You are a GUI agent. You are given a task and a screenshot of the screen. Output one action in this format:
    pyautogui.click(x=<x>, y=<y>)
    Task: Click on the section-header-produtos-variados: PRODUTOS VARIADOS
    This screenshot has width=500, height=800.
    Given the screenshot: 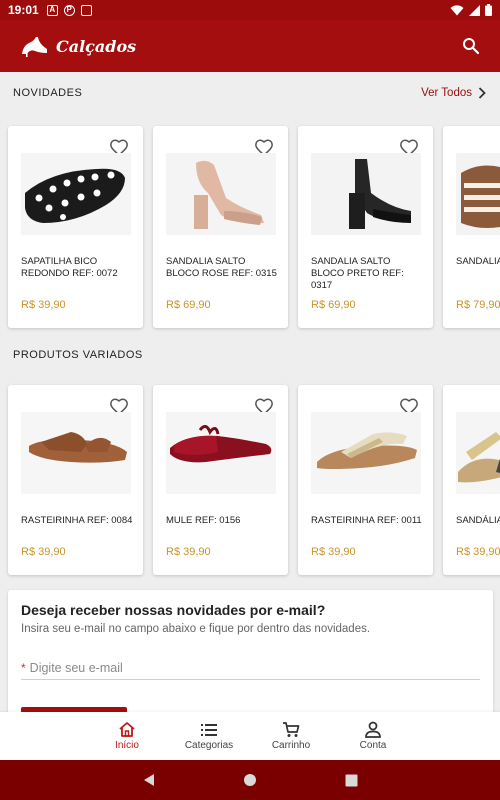 What is the action you would take?
    pyautogui.click(x=249, y=355)
    